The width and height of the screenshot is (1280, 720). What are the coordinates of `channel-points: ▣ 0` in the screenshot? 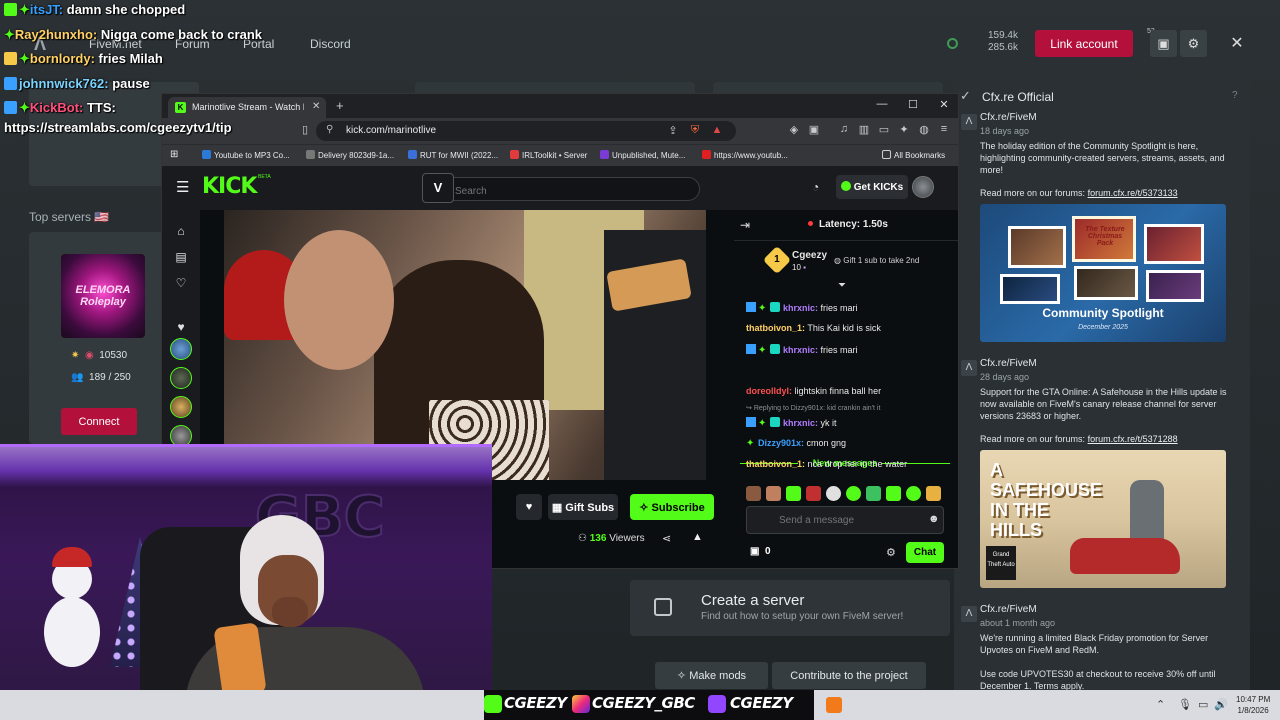 It's located at (760, 551).